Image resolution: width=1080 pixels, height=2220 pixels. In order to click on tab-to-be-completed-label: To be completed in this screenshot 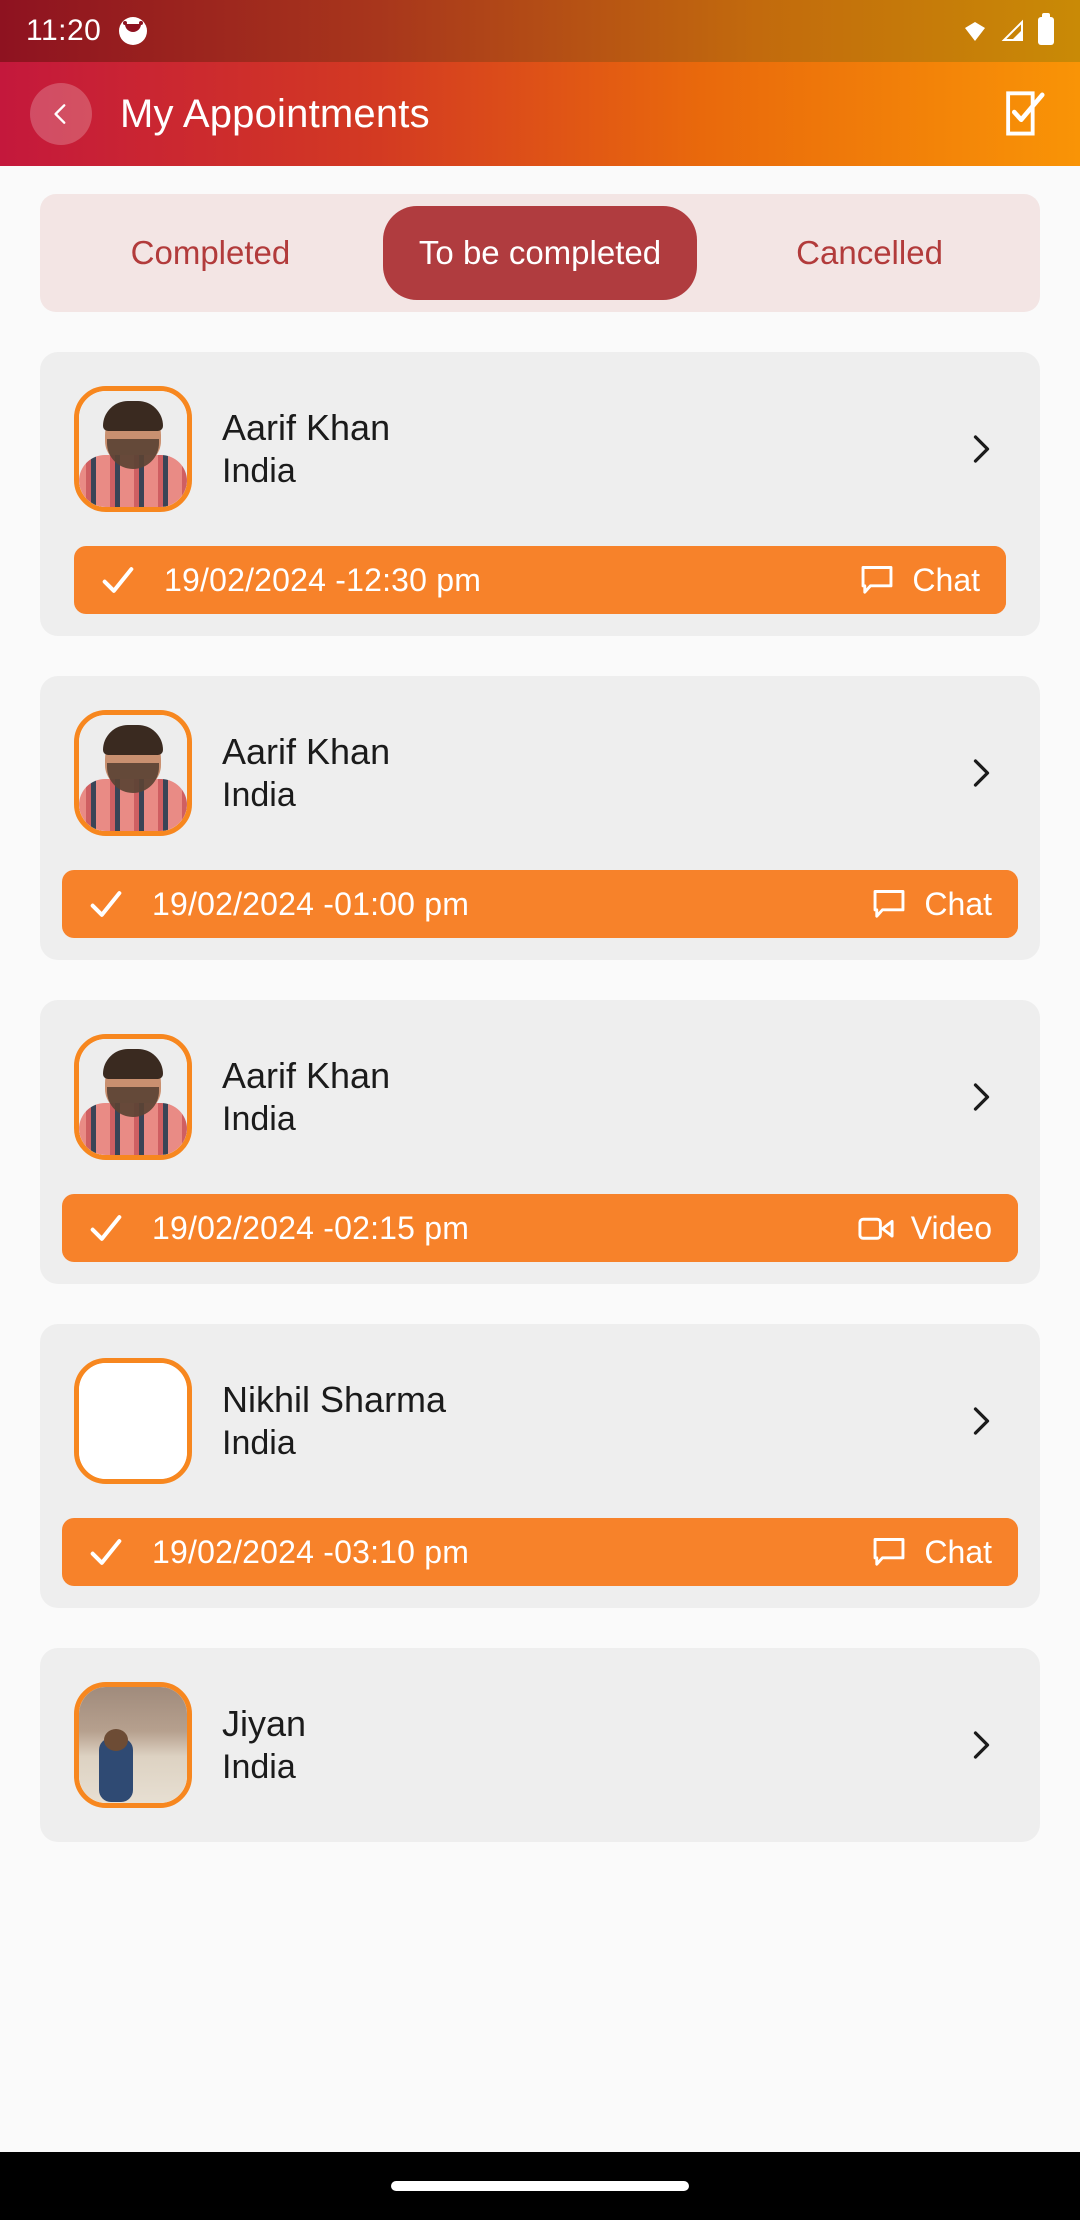, I will do `click(540, 252)`.